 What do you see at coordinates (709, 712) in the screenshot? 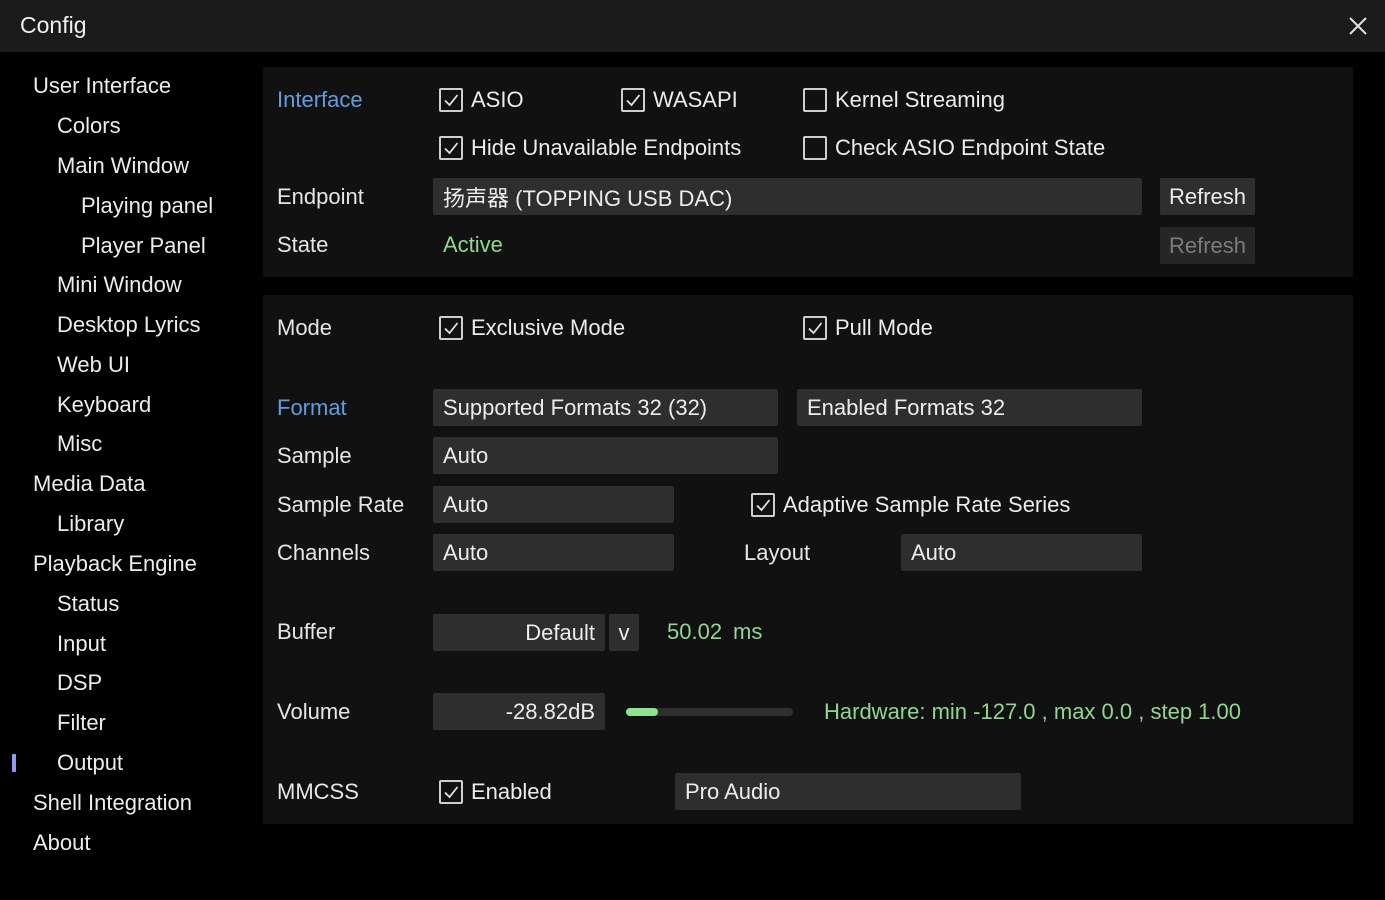
I see `volume-slider` at bounding box center [709, 712].